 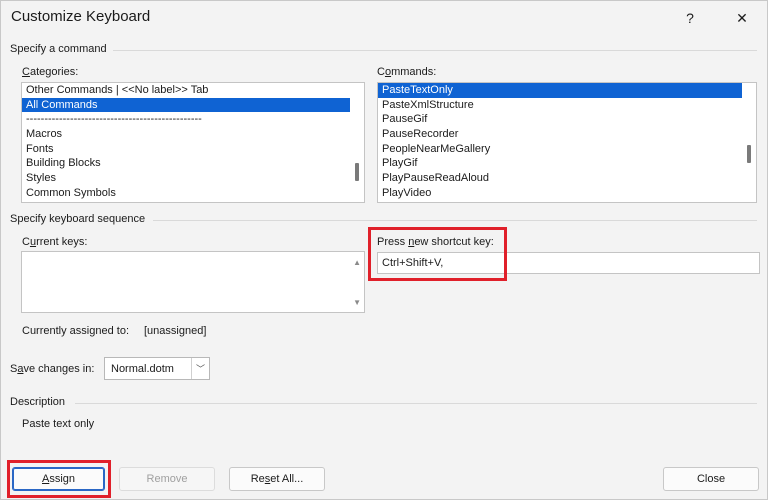 I want to click on category-item: All Commands, so click(x=193, y=105).